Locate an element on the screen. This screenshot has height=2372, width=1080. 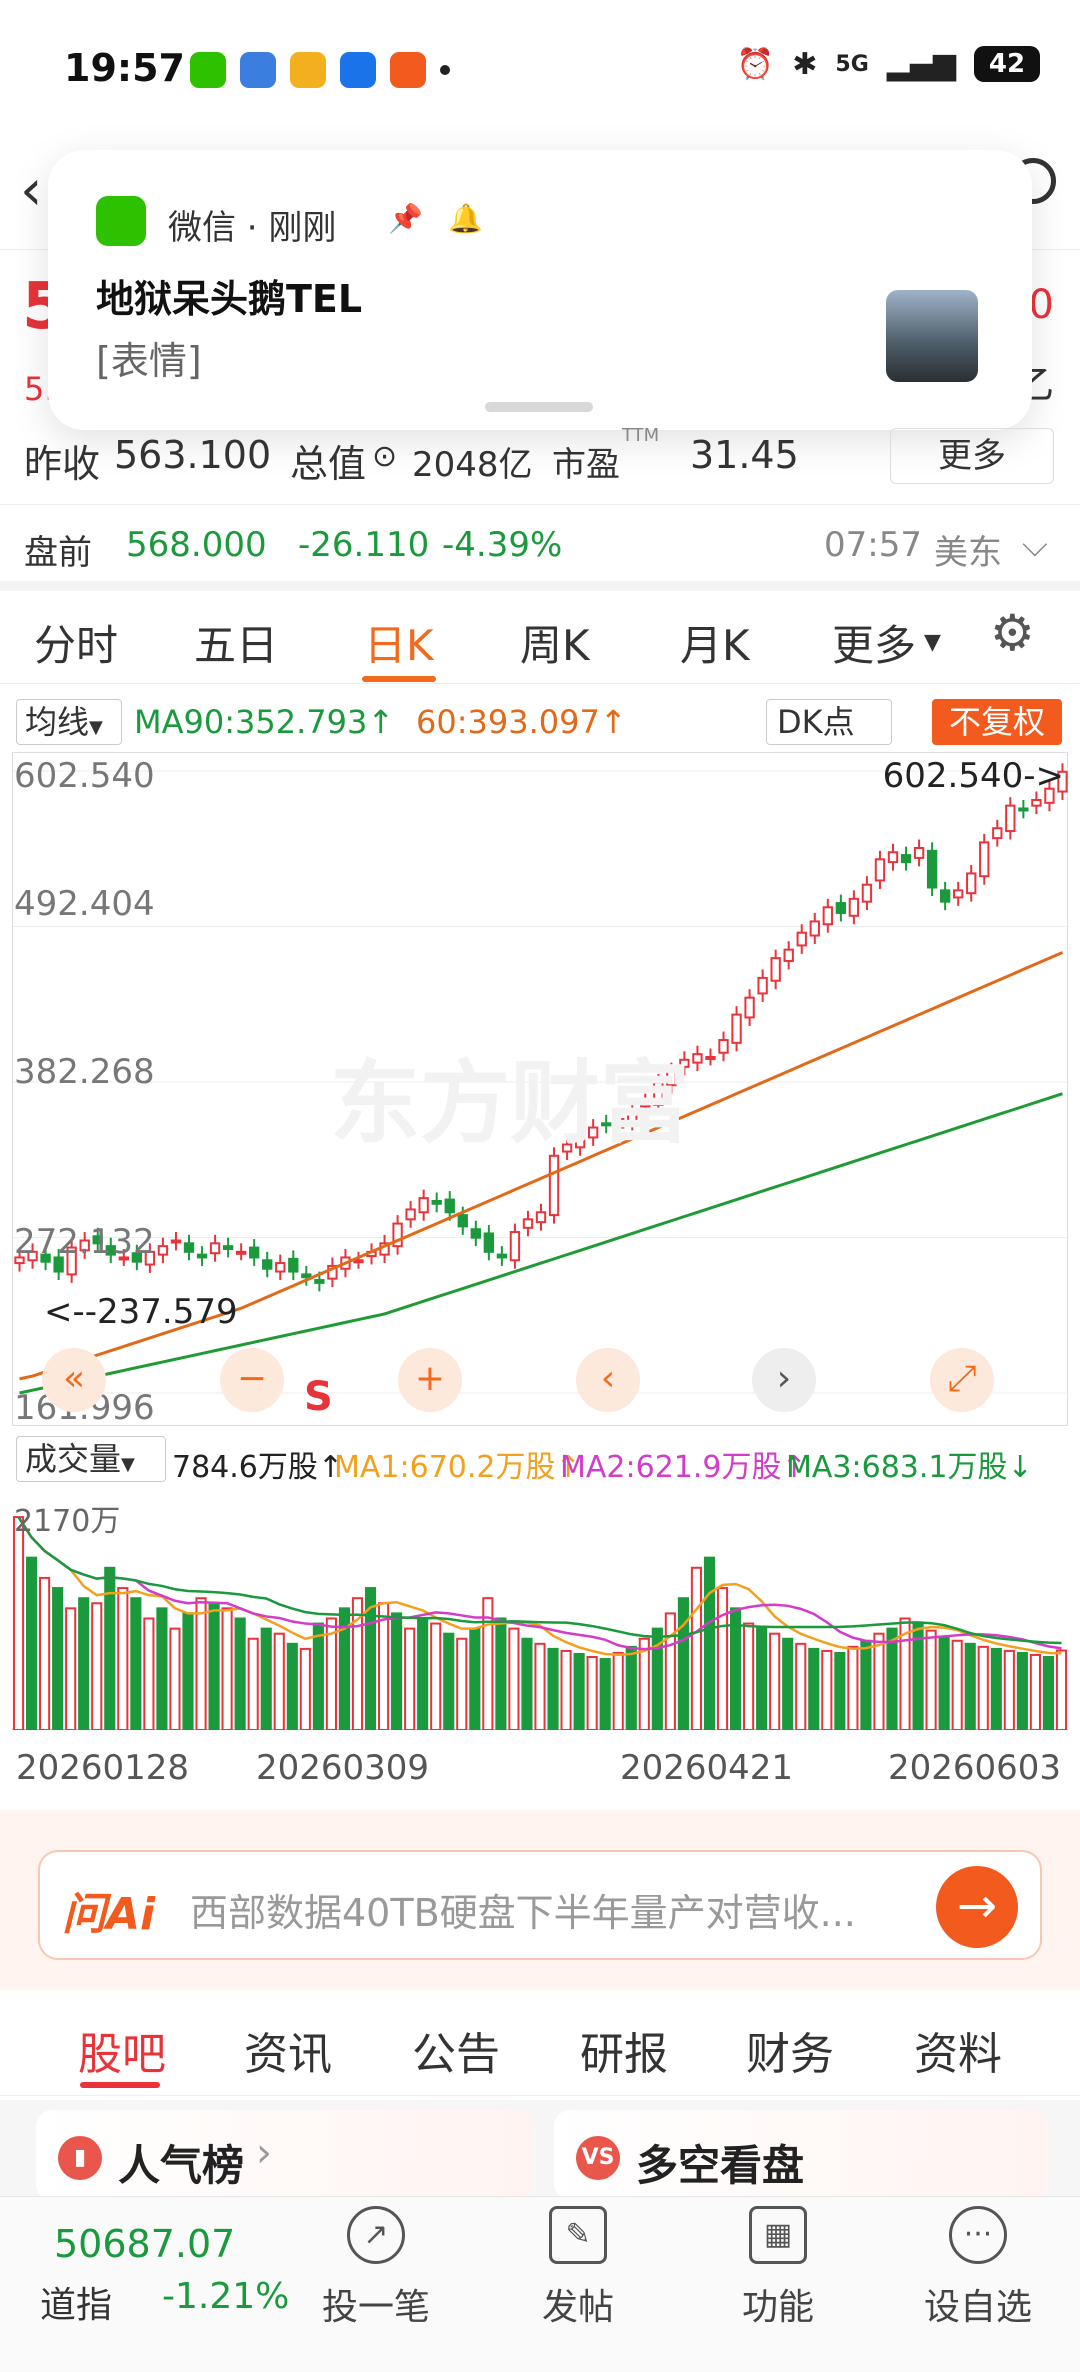
long-short-card: VS 多空看盘 is located at coordinates (801, 2155).